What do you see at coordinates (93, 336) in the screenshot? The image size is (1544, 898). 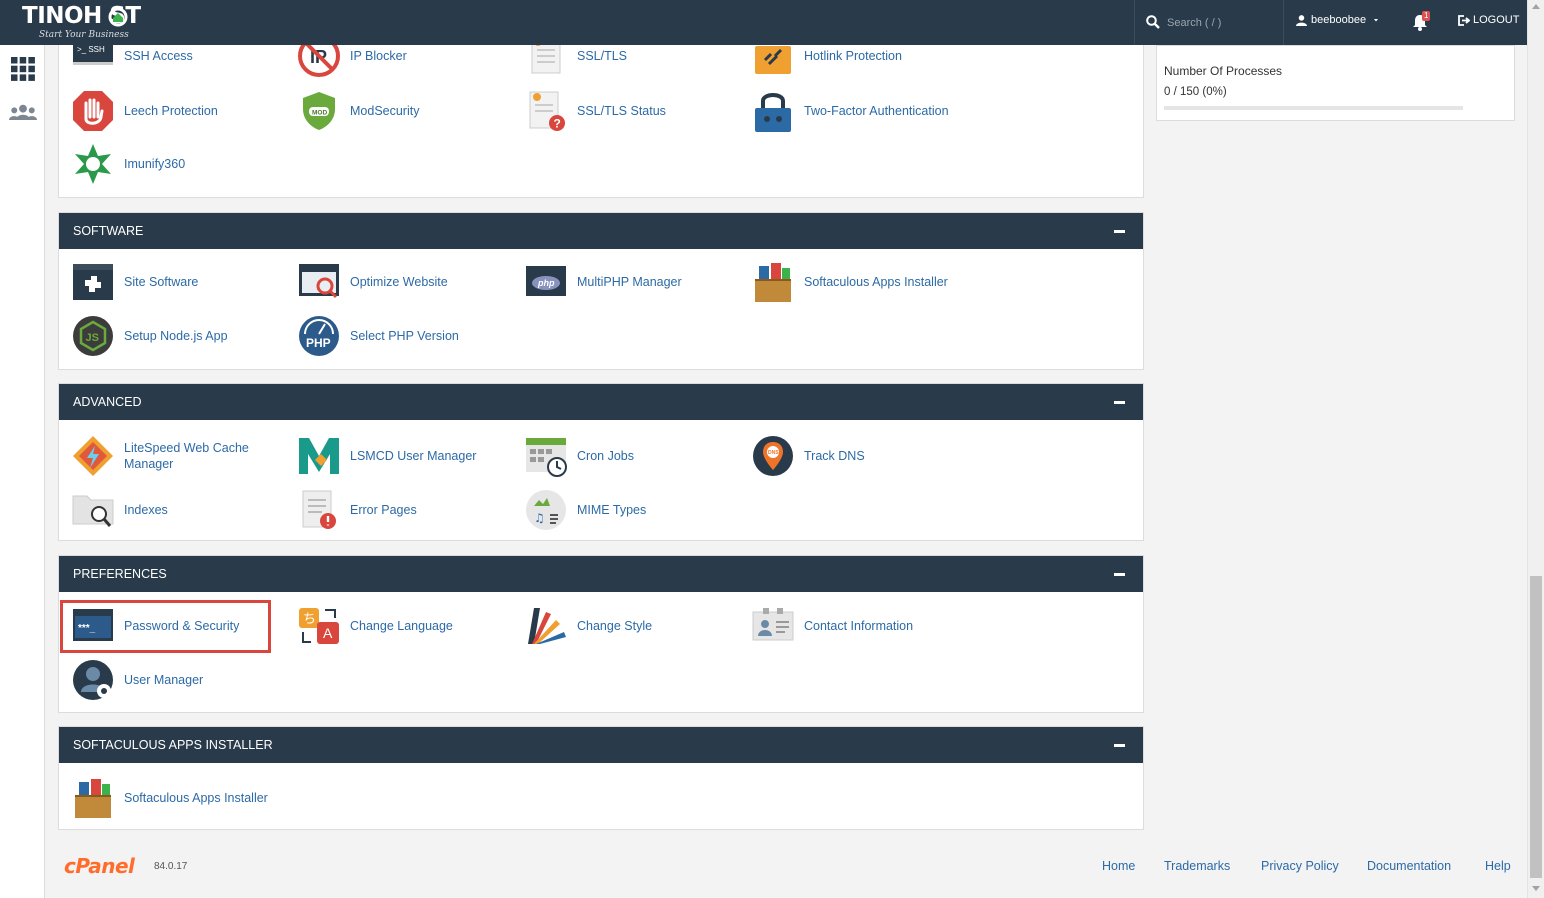 I see `nodejs-icon: JS` at bounding box center [93, 336].